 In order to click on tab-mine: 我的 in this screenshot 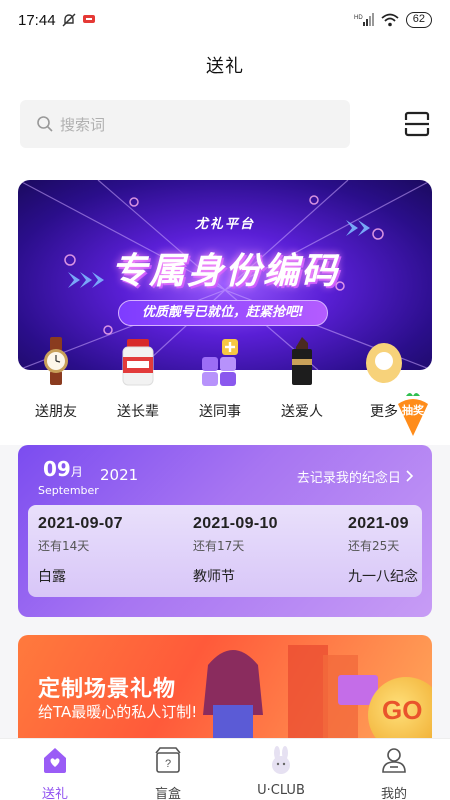, I will do `click(394, 772)`.